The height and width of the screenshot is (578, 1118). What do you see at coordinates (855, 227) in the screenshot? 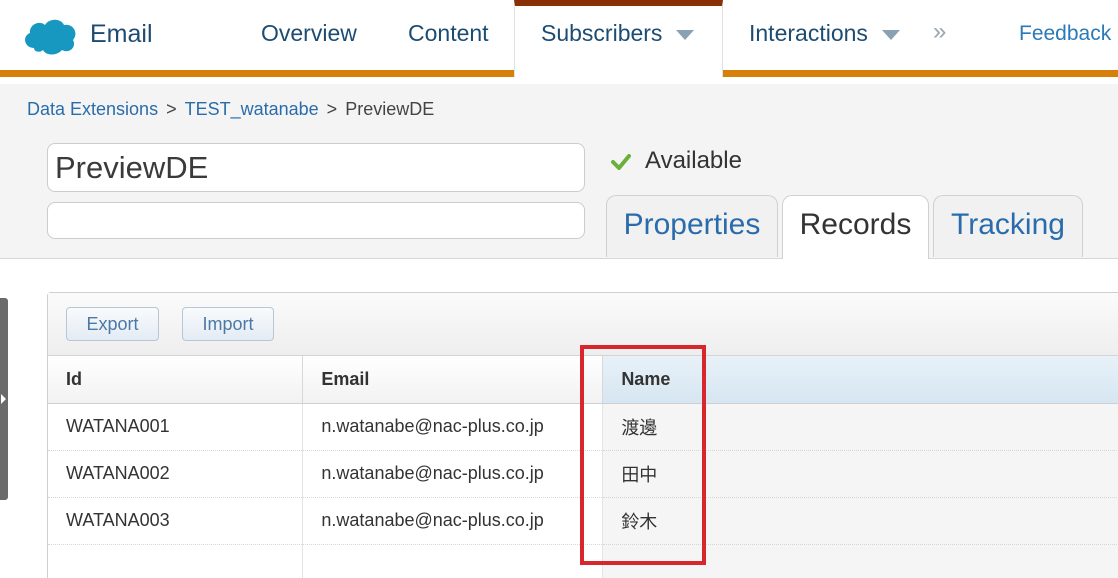
I see `tab-records: Records` at bounding box center [855, 227].